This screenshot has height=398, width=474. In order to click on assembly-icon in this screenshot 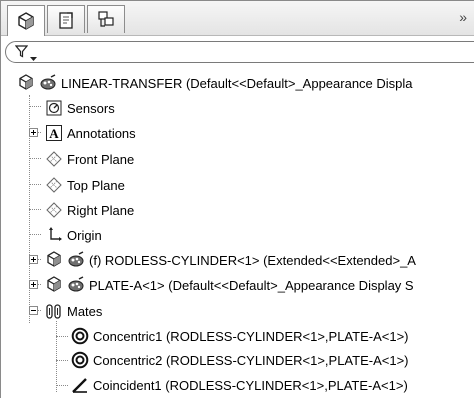, I will do `click(26, 83)`.